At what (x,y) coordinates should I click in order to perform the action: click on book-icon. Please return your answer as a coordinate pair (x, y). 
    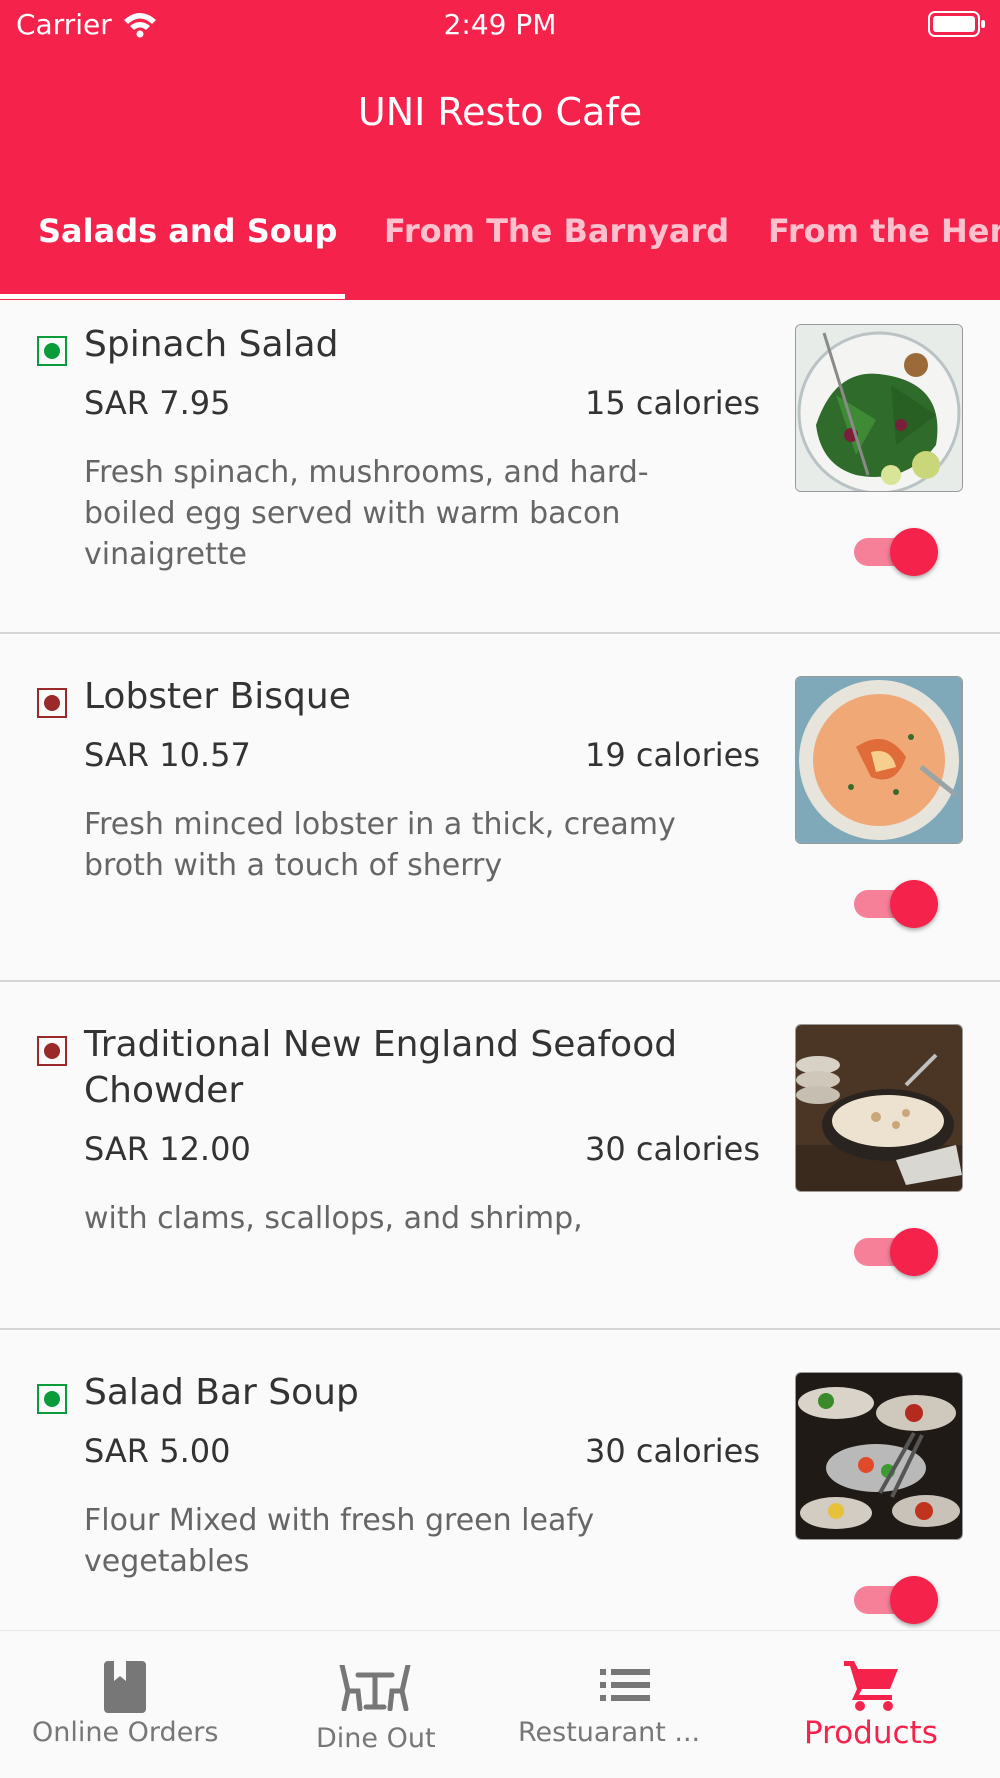
    Looking at the image, I should click on (125, 1687).